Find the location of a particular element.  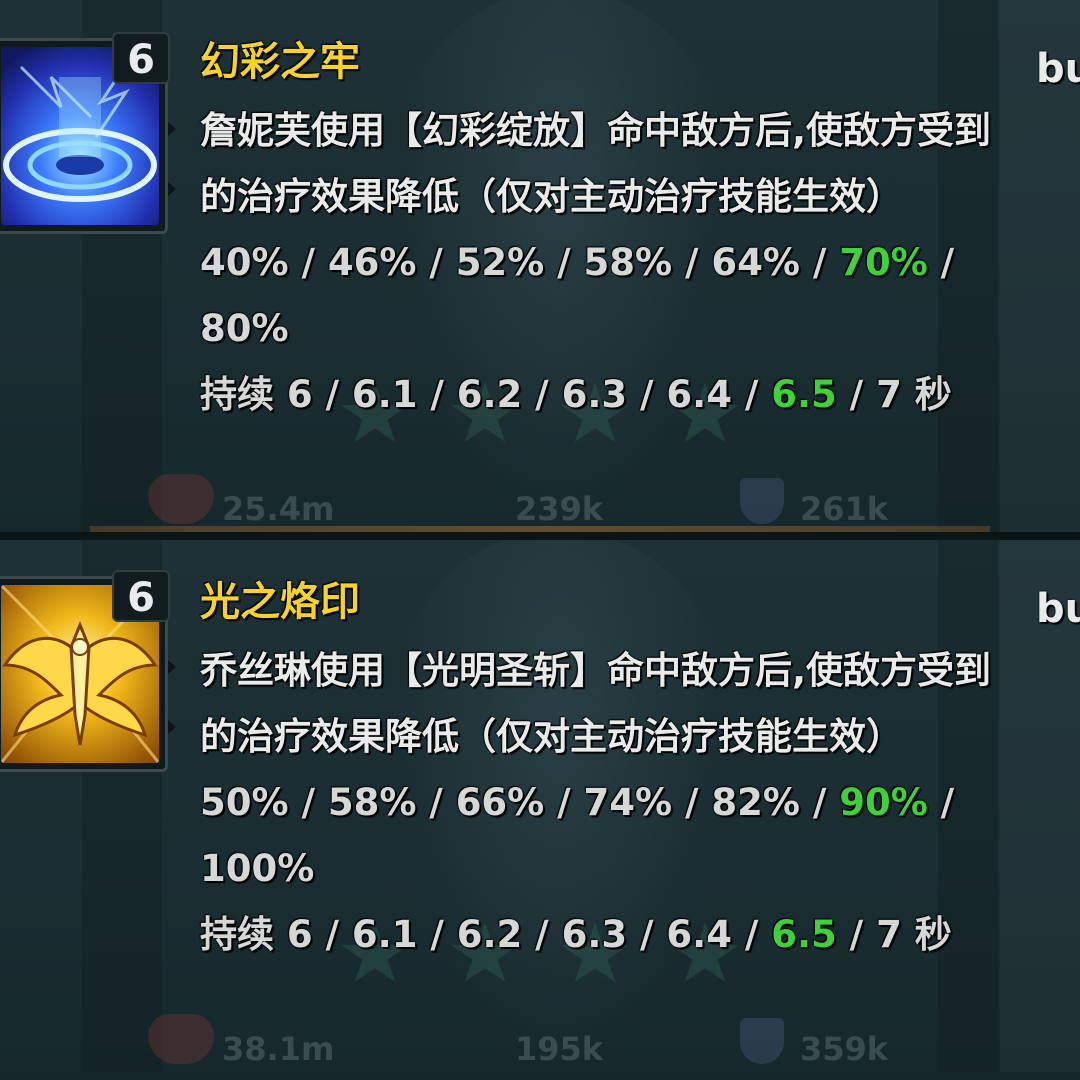

tier-value: 82% is located at coordinates (755, 802).